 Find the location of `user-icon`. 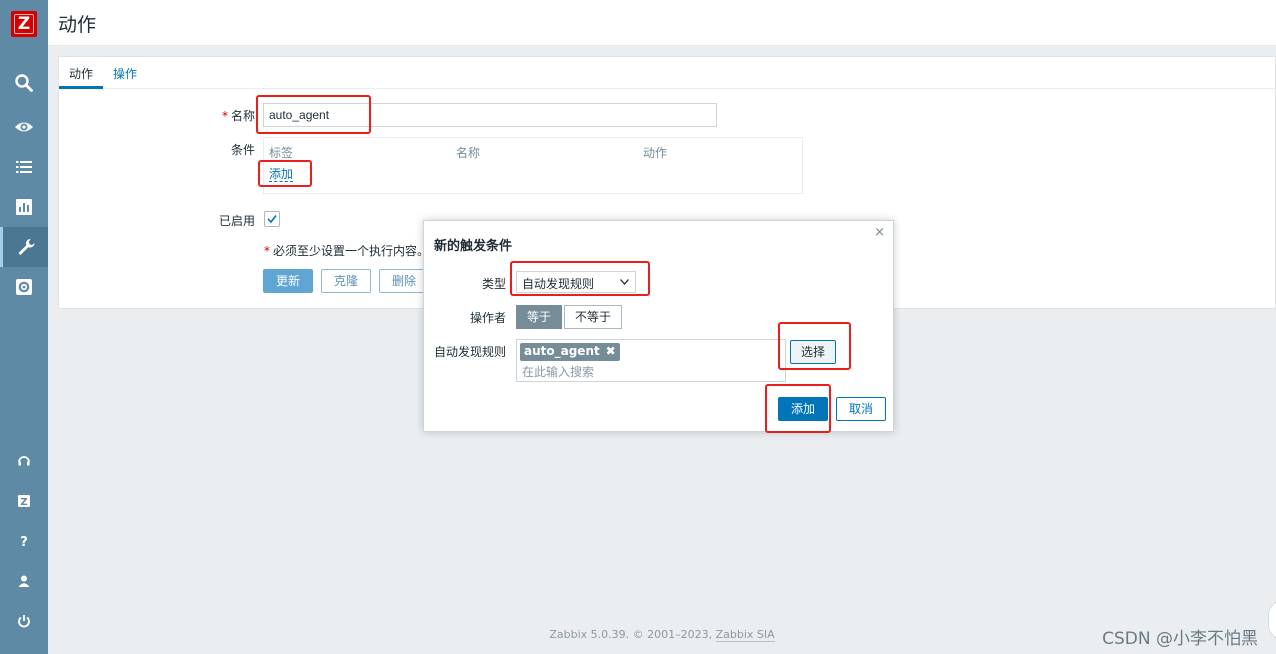

user-icon is located at coordinates (24, 581).